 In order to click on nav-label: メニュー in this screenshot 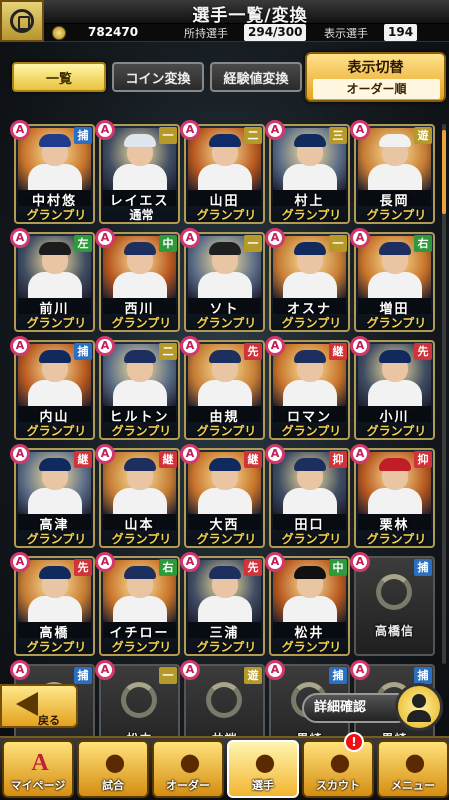, I will do `click(413, 785)`.